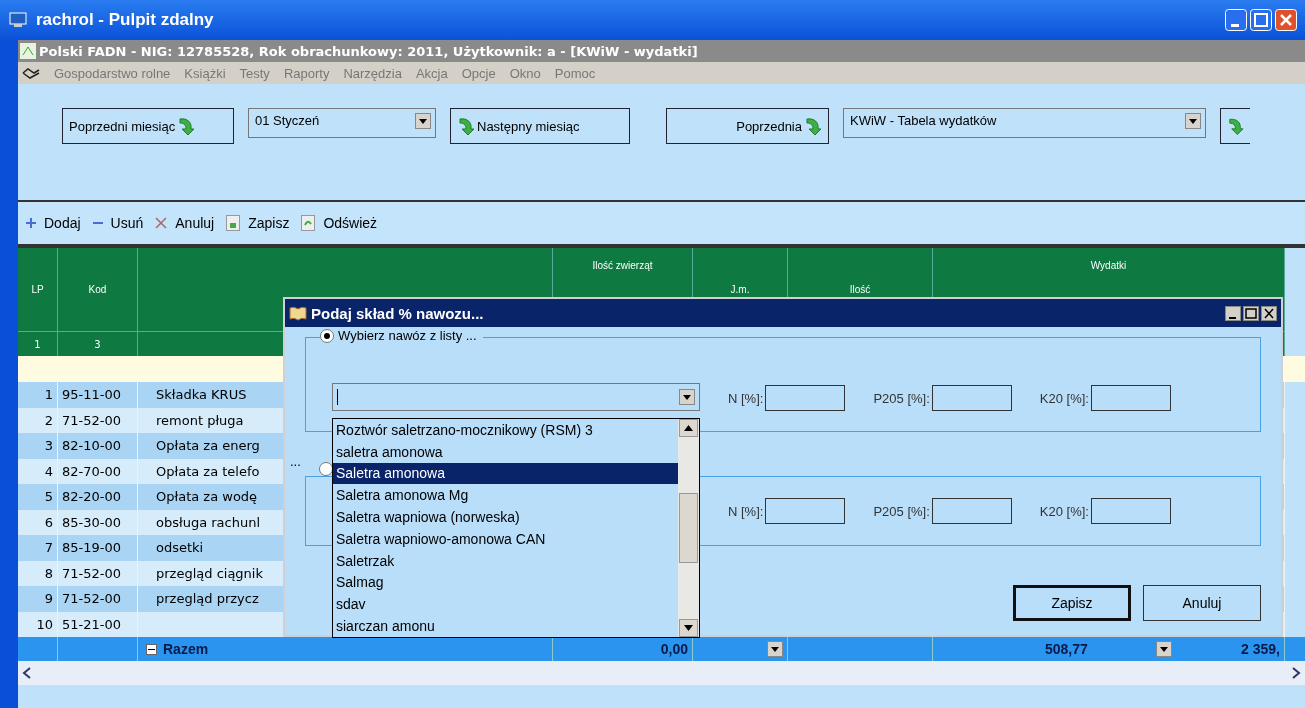  Describe the element at coordinates (98, 471) in the screenshot. I see `table-cell: 82-70-00` at that location.